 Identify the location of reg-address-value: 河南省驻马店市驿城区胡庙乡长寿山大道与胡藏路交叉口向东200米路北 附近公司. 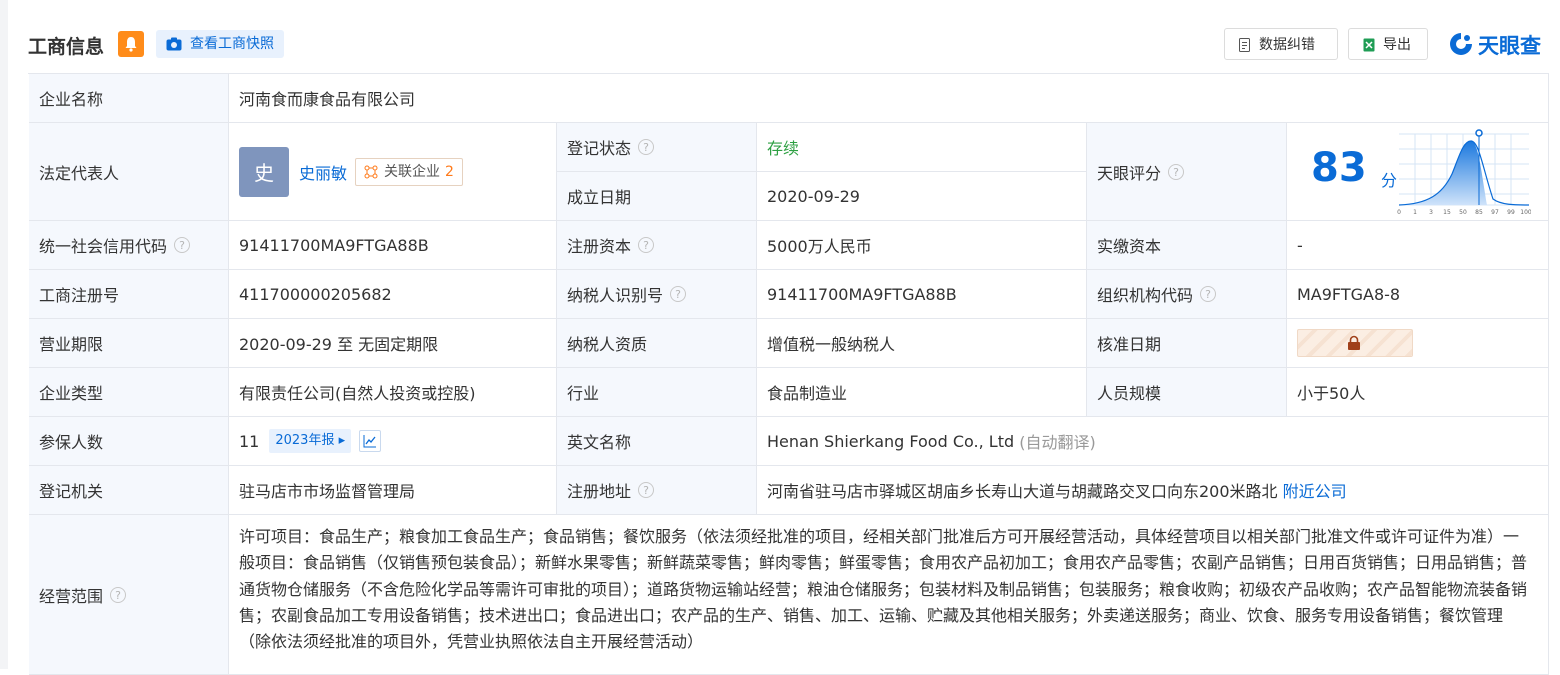
(1153, 490).